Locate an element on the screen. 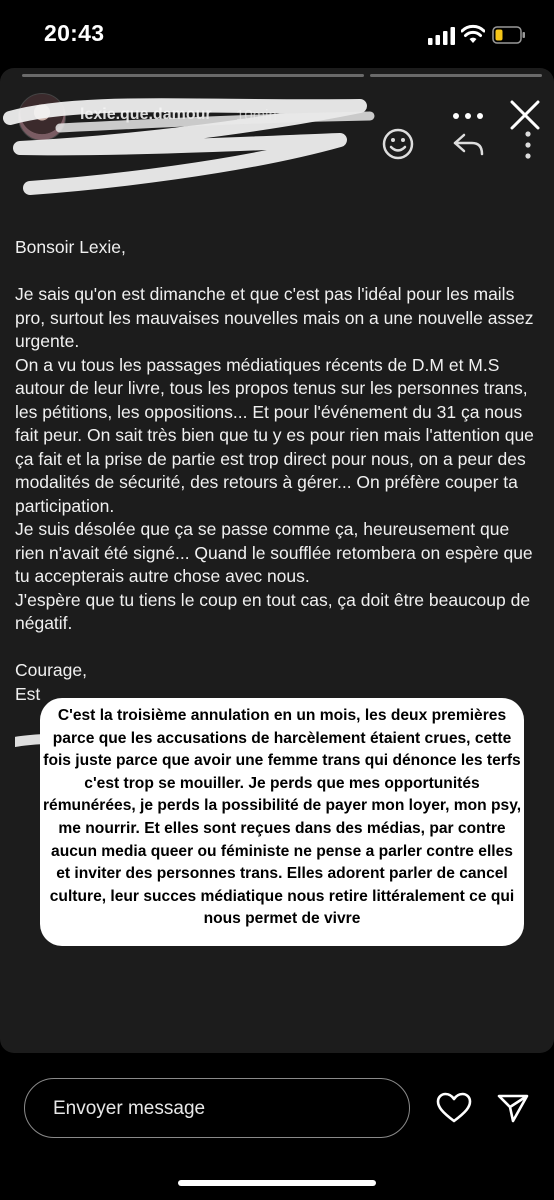 The width and height of the screenshot is (554, 1200). more-horizontal-icon is located at coordinates (468, 116).